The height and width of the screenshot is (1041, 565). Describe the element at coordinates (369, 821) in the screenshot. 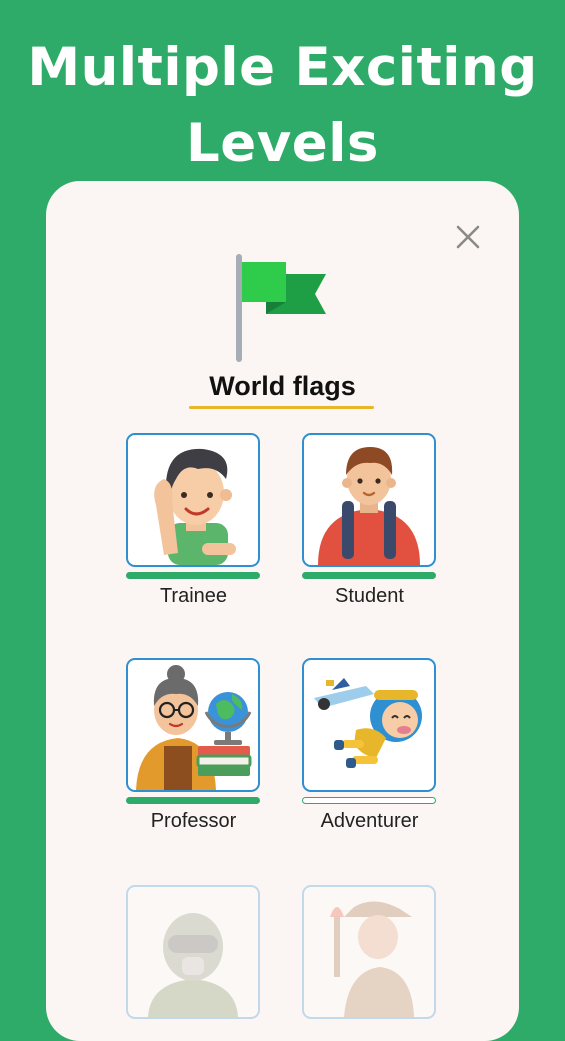

I see `level-label: Adventurer` at that location.